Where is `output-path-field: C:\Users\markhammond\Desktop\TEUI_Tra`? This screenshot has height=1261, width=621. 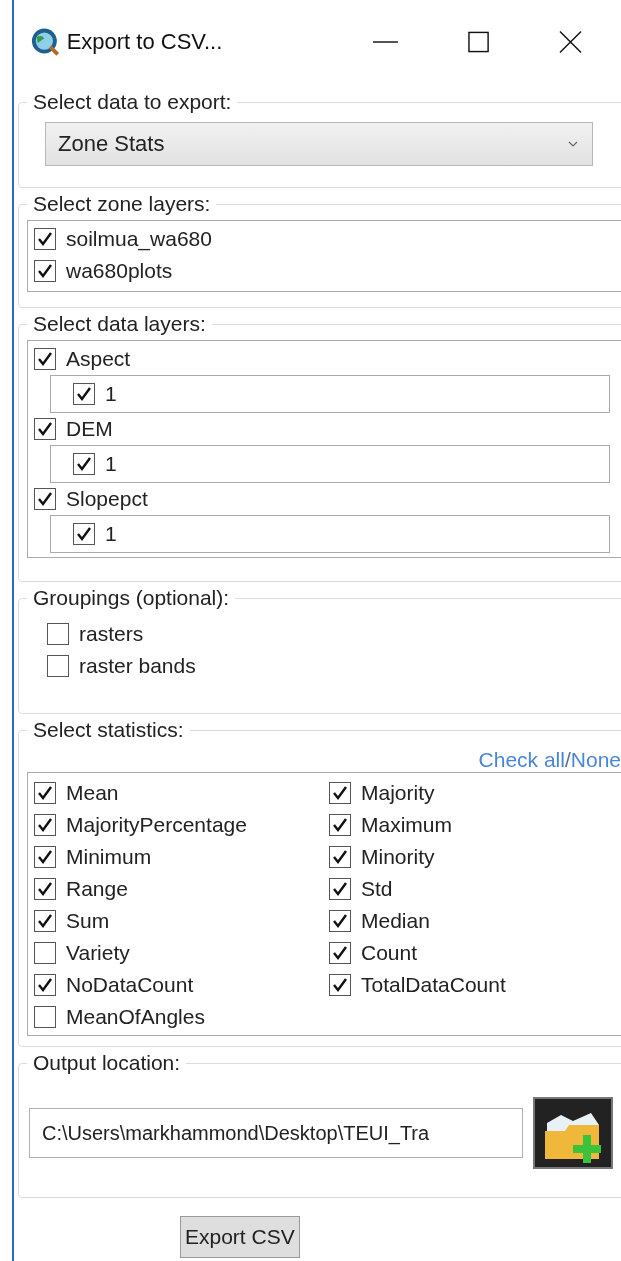
output-path-field: C:\Users\markhammond\Desktop\TEUI_Tra is located at coordinates (276, 1133).